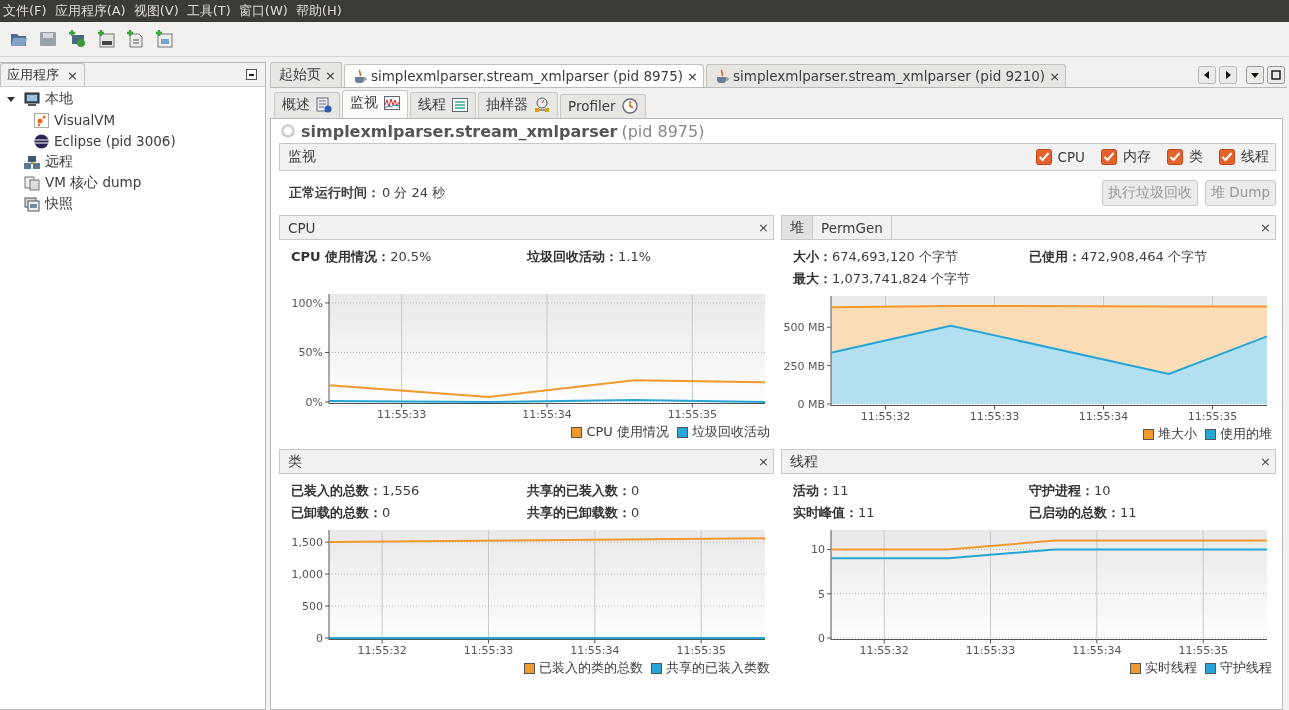 Image resolution: width=1289 pixels, height=710 pixels. What do you see at coordinates (460, 105) in the screenshot?
I see `list-icon` at bounding box center [460, 105].